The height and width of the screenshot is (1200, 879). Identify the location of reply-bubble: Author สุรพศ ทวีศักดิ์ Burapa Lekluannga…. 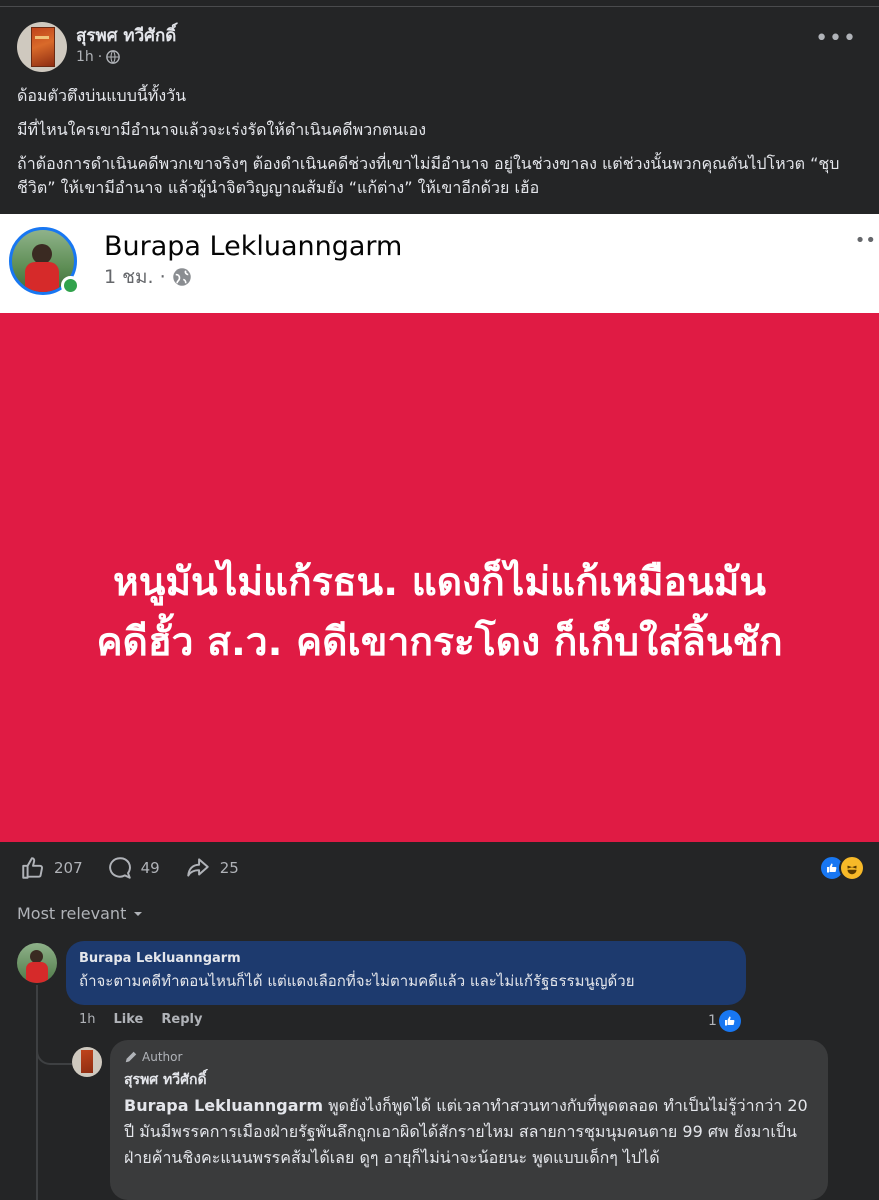
(469, 1120).